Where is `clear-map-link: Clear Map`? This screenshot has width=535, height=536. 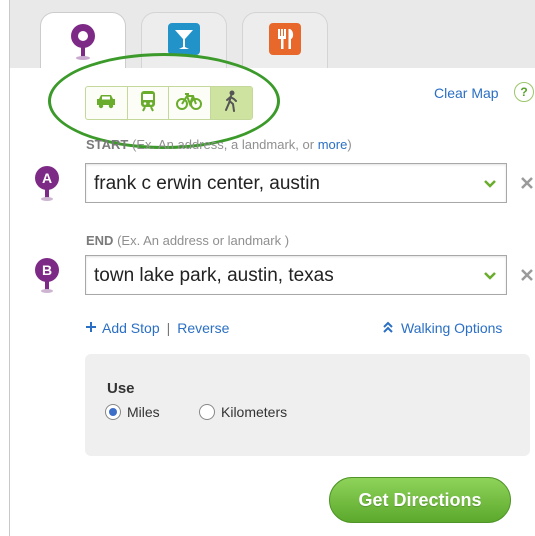 clear-map-link: Clear Map is located at coordinates (466, 93).